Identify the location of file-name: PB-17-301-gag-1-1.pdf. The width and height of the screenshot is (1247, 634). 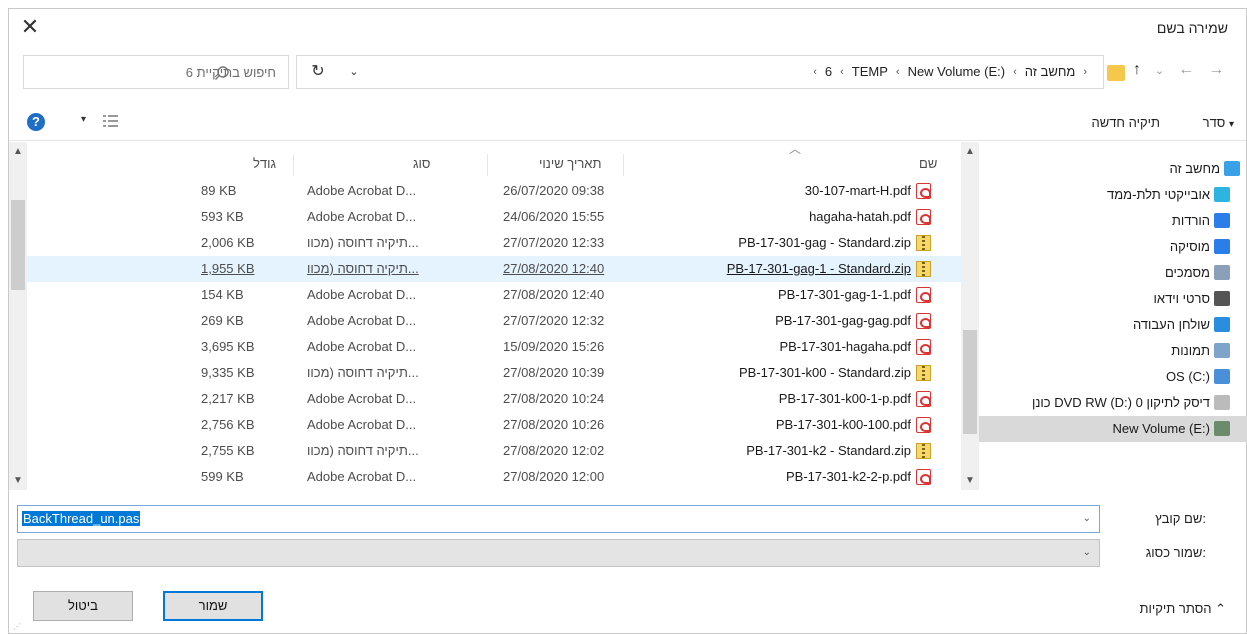
(844, 294).